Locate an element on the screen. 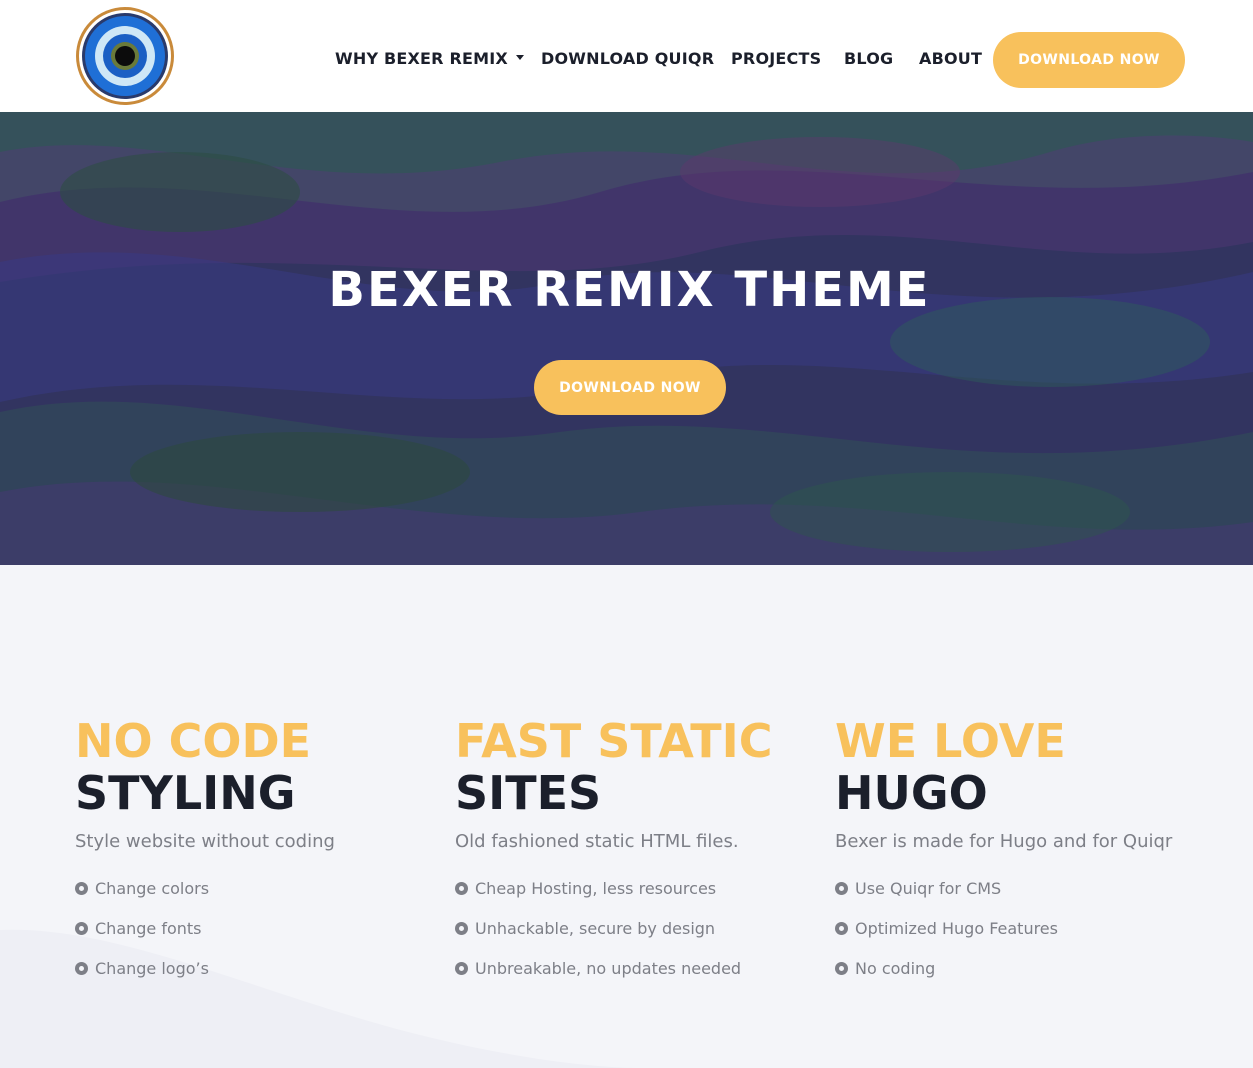  list-item-text: Unhackable, secure by design is located at coordinates (595, 928).